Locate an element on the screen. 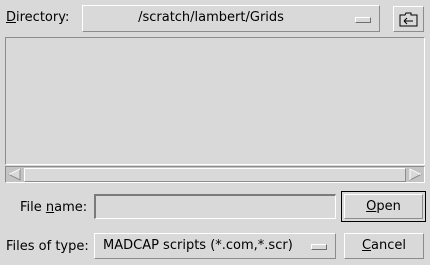  file-type-selected: MADCAP scripts (*.com,*.scr) is located at coordinates (198, 245).